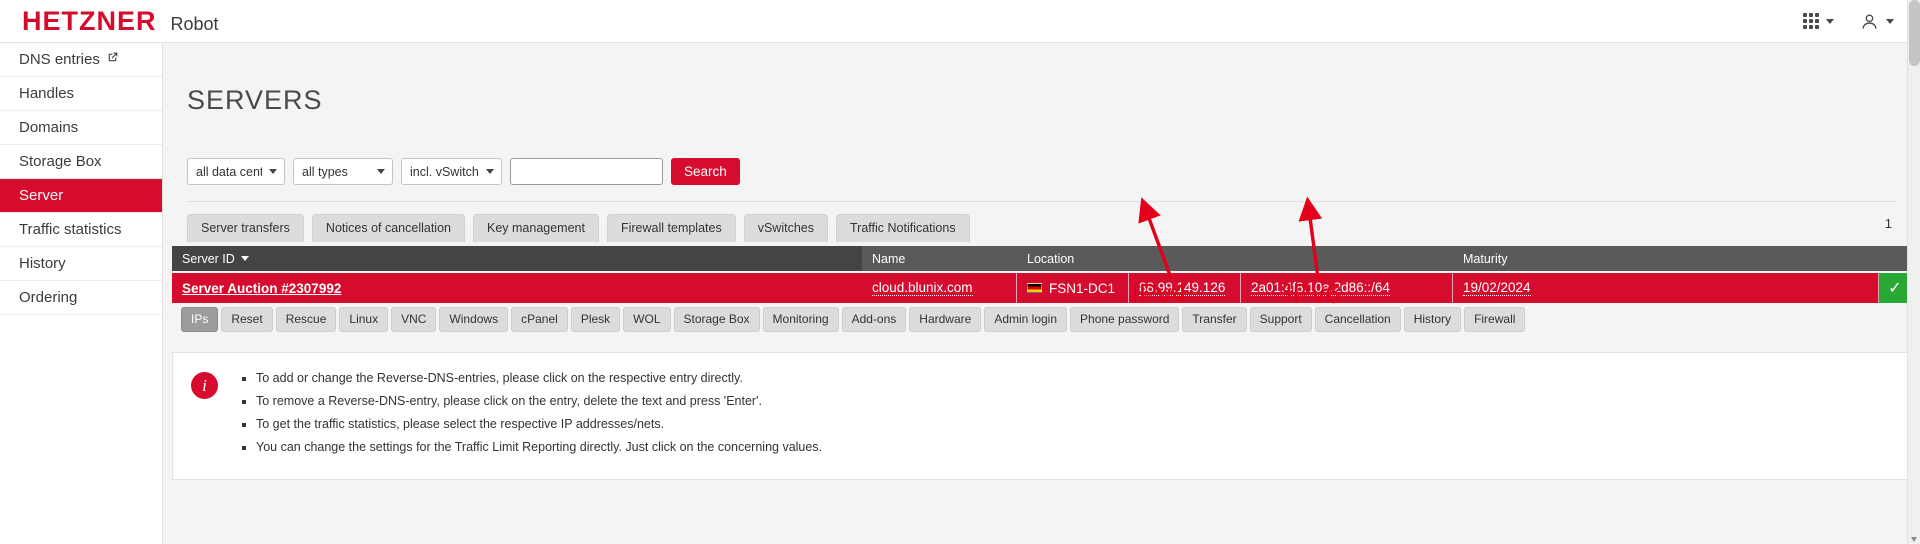  I want to click on sidebar-item-label: Server, so click(41, 195).